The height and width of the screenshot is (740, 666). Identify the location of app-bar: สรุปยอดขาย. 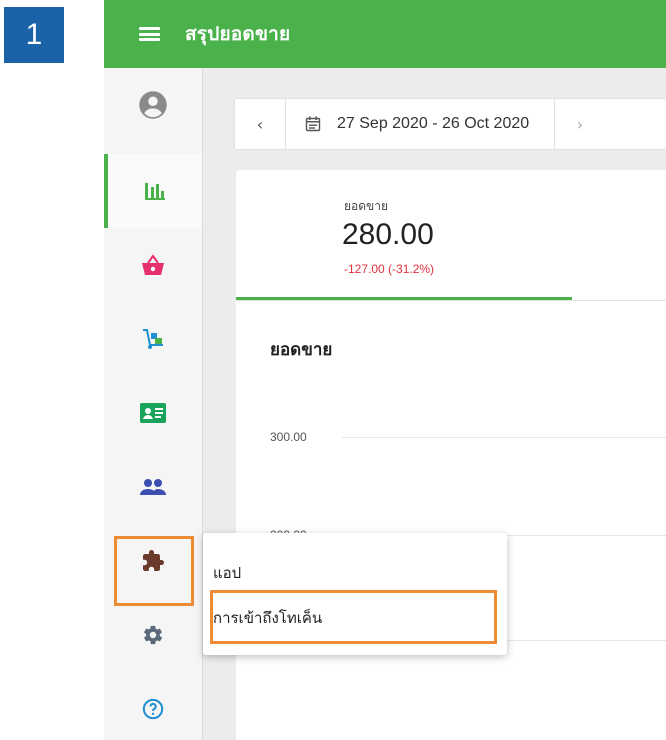
(385, 34).